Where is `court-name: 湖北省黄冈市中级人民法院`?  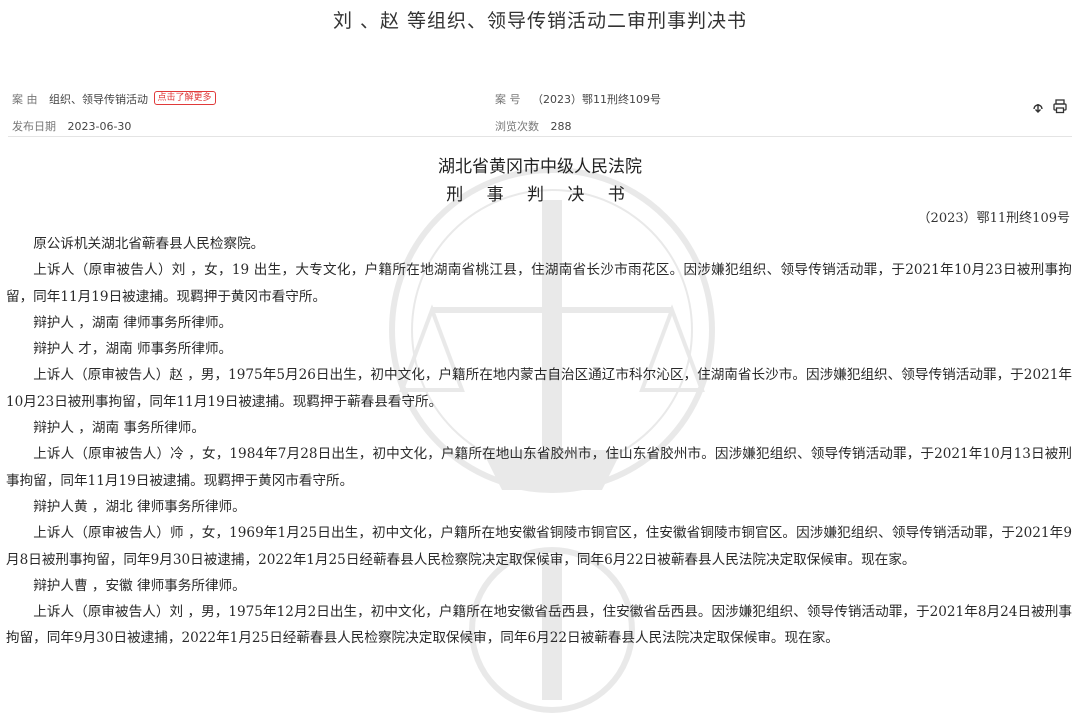
court-name: 湖北省黄冈市中级人民法院 is located at coordinates (540, 167).